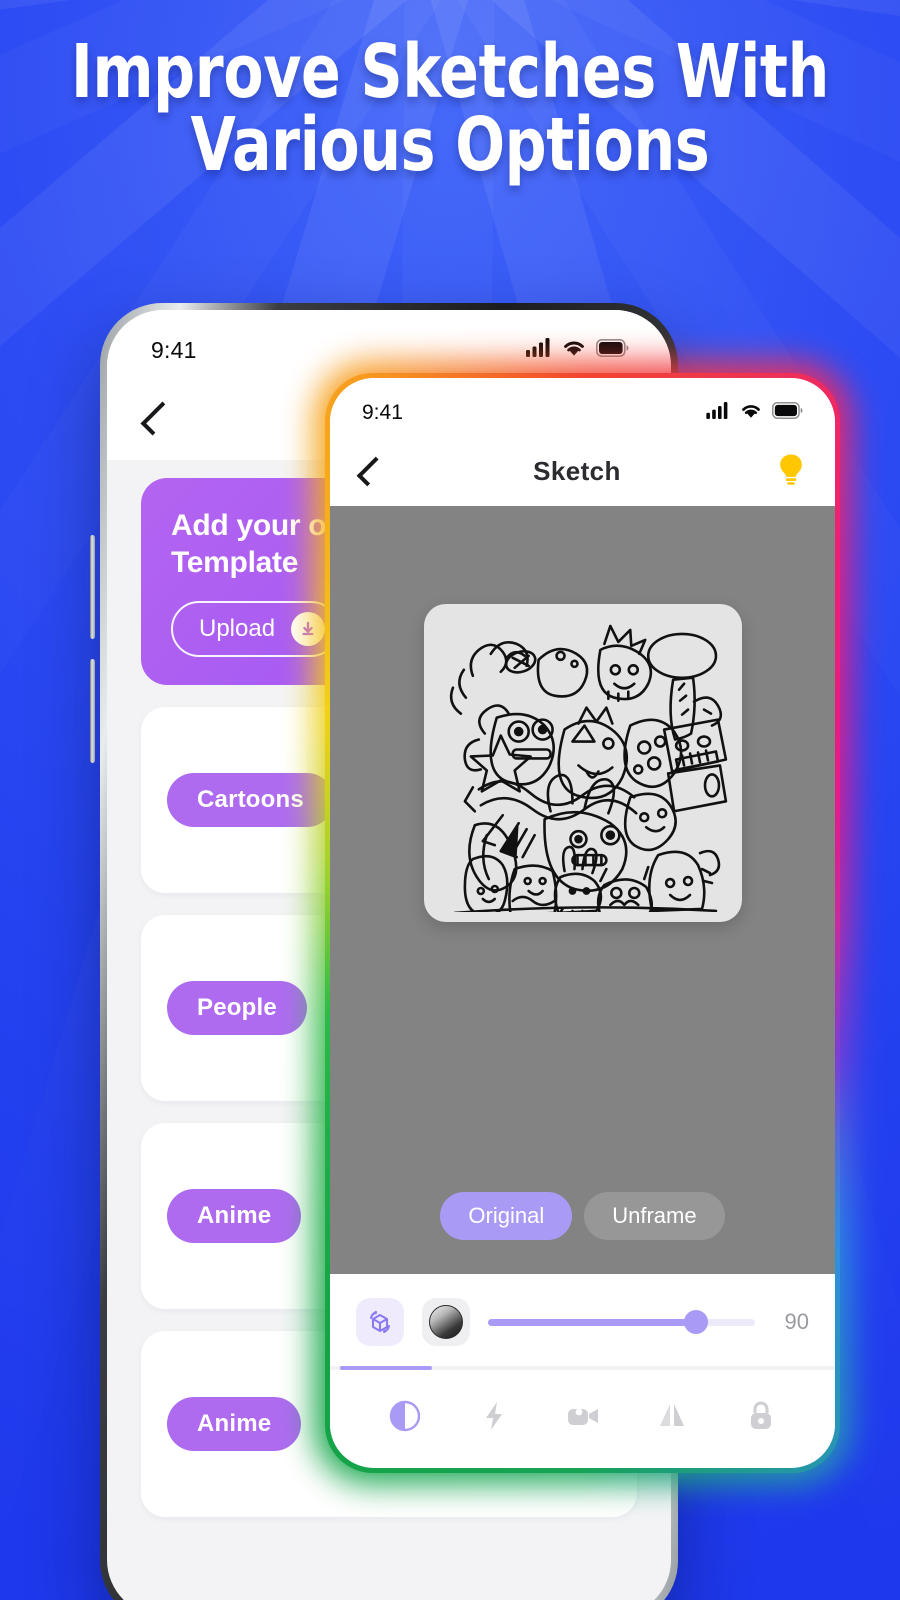 This screenshot has height=1600, width=900. Describe the element at coordinates (92, 587) in the screenshot. I see `volume-up-button` at that location.